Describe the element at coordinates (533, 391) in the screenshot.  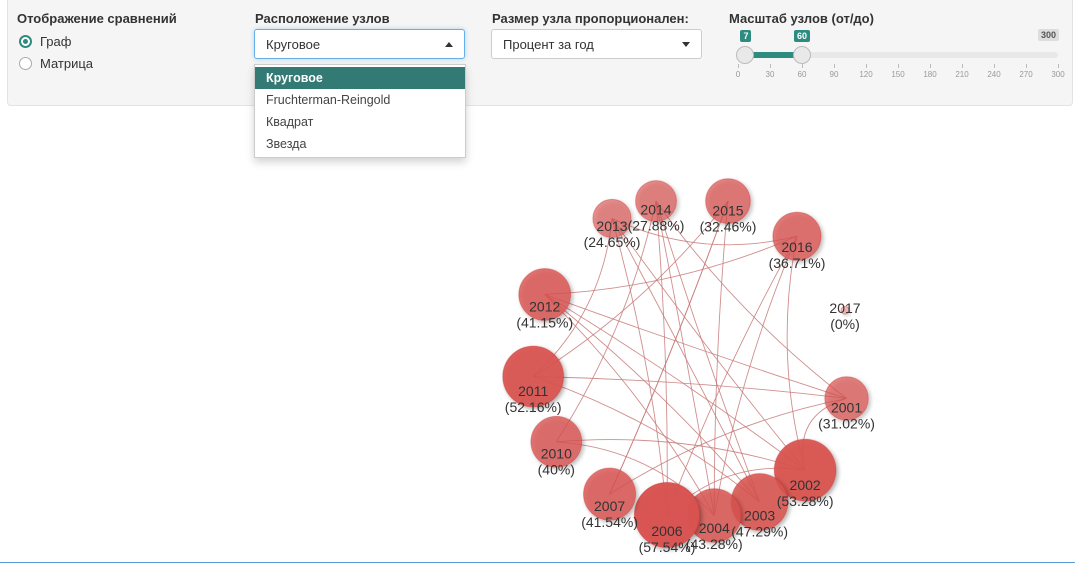
I see `node-year-label: 2011` at that location.